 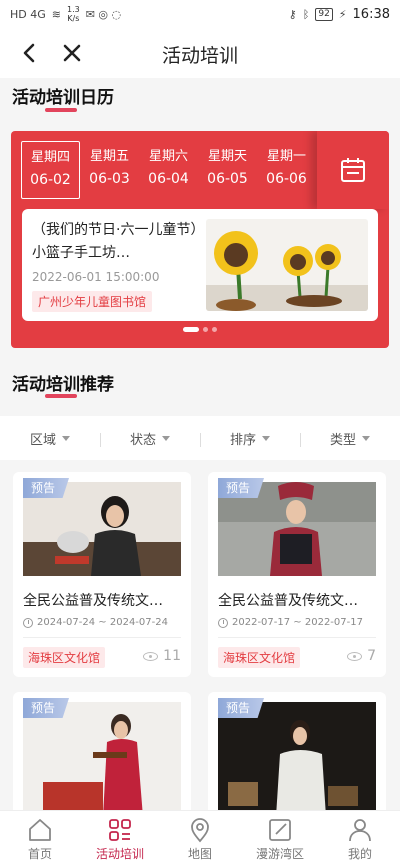 What do you see at coordinates (227, 179) in the screenshot?
I see `day-date: 06-05` at bounding box center [227, 179].